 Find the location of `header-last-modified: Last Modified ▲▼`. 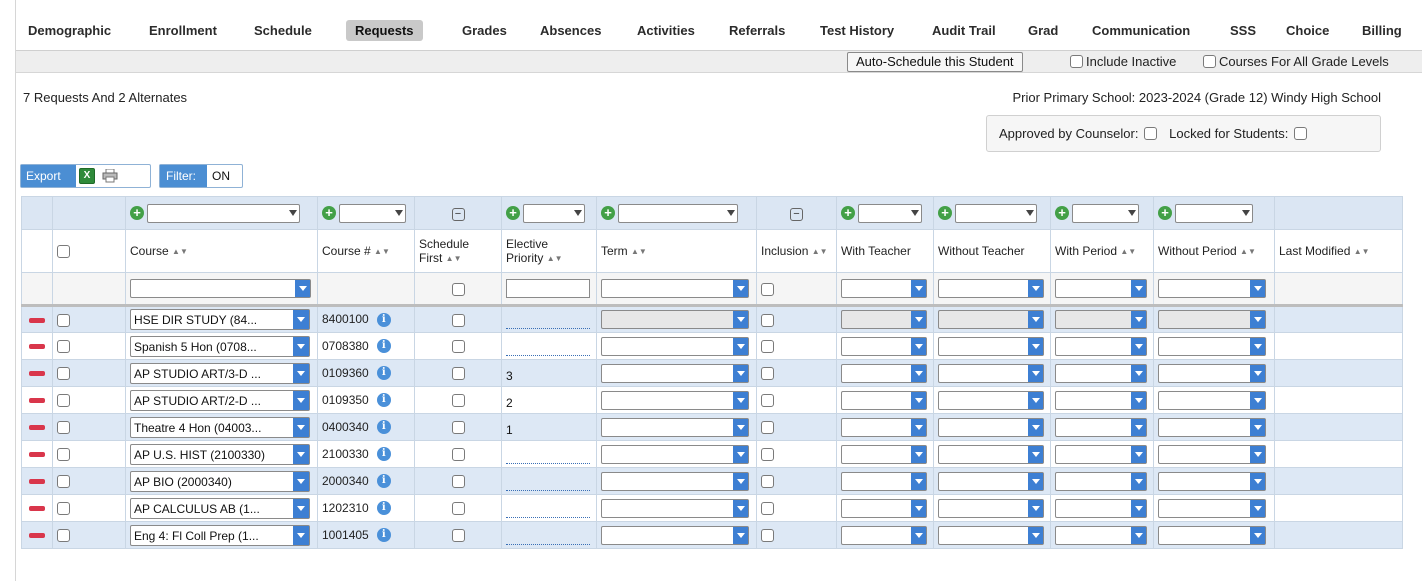

header-last-modified: Last Modified ▲▼ is located at coordinates (1338, 251).